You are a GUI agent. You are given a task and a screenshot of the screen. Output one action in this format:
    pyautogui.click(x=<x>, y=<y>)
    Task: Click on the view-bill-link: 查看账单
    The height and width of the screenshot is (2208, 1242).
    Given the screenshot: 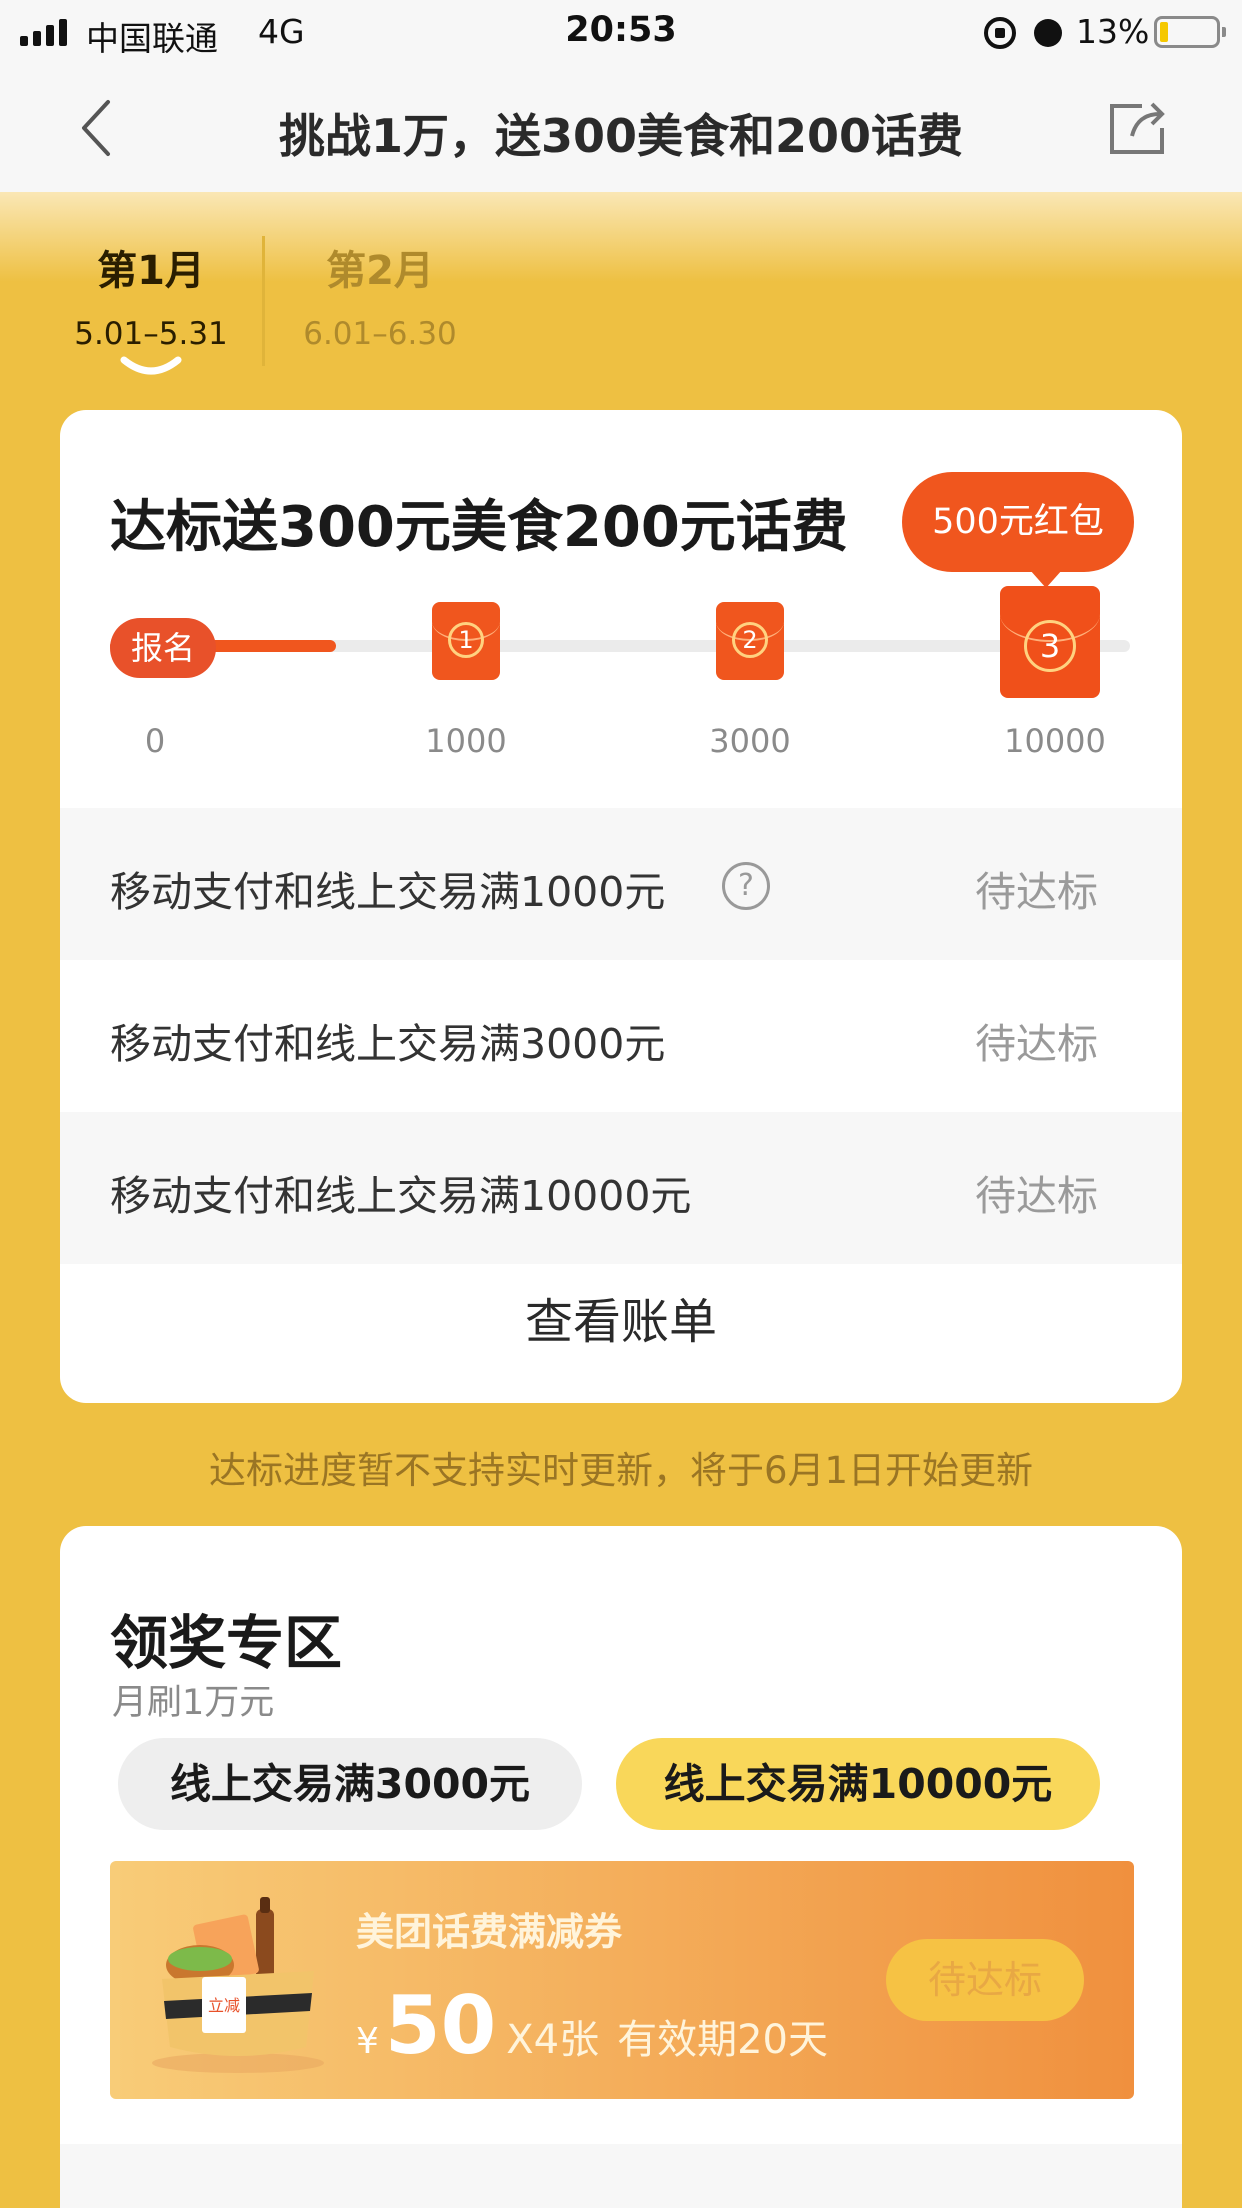 What is the action you would take?
    pyautogui.click(x=621, y=1317)
    